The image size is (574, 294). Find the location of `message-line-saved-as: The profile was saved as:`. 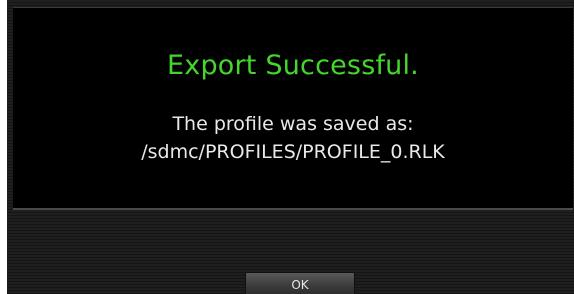

message-line-saved-as: The profile was saved as: is located at coordinates (293, 124).